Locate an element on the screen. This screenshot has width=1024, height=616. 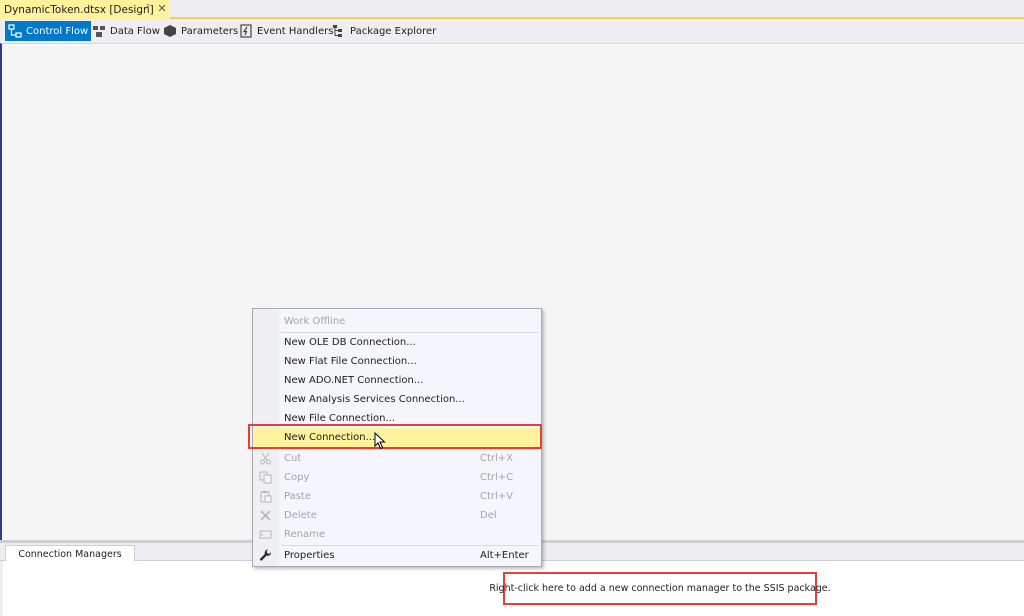
parameters-icon is located at coordinates (170, 31).